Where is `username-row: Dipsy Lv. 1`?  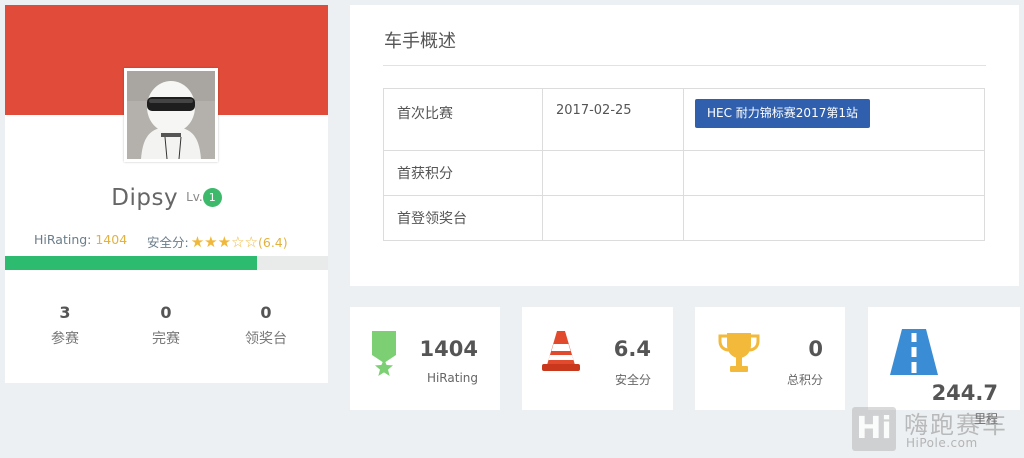
username-row: Dipsy Lv. 1 is located at coordinates (166, 198).